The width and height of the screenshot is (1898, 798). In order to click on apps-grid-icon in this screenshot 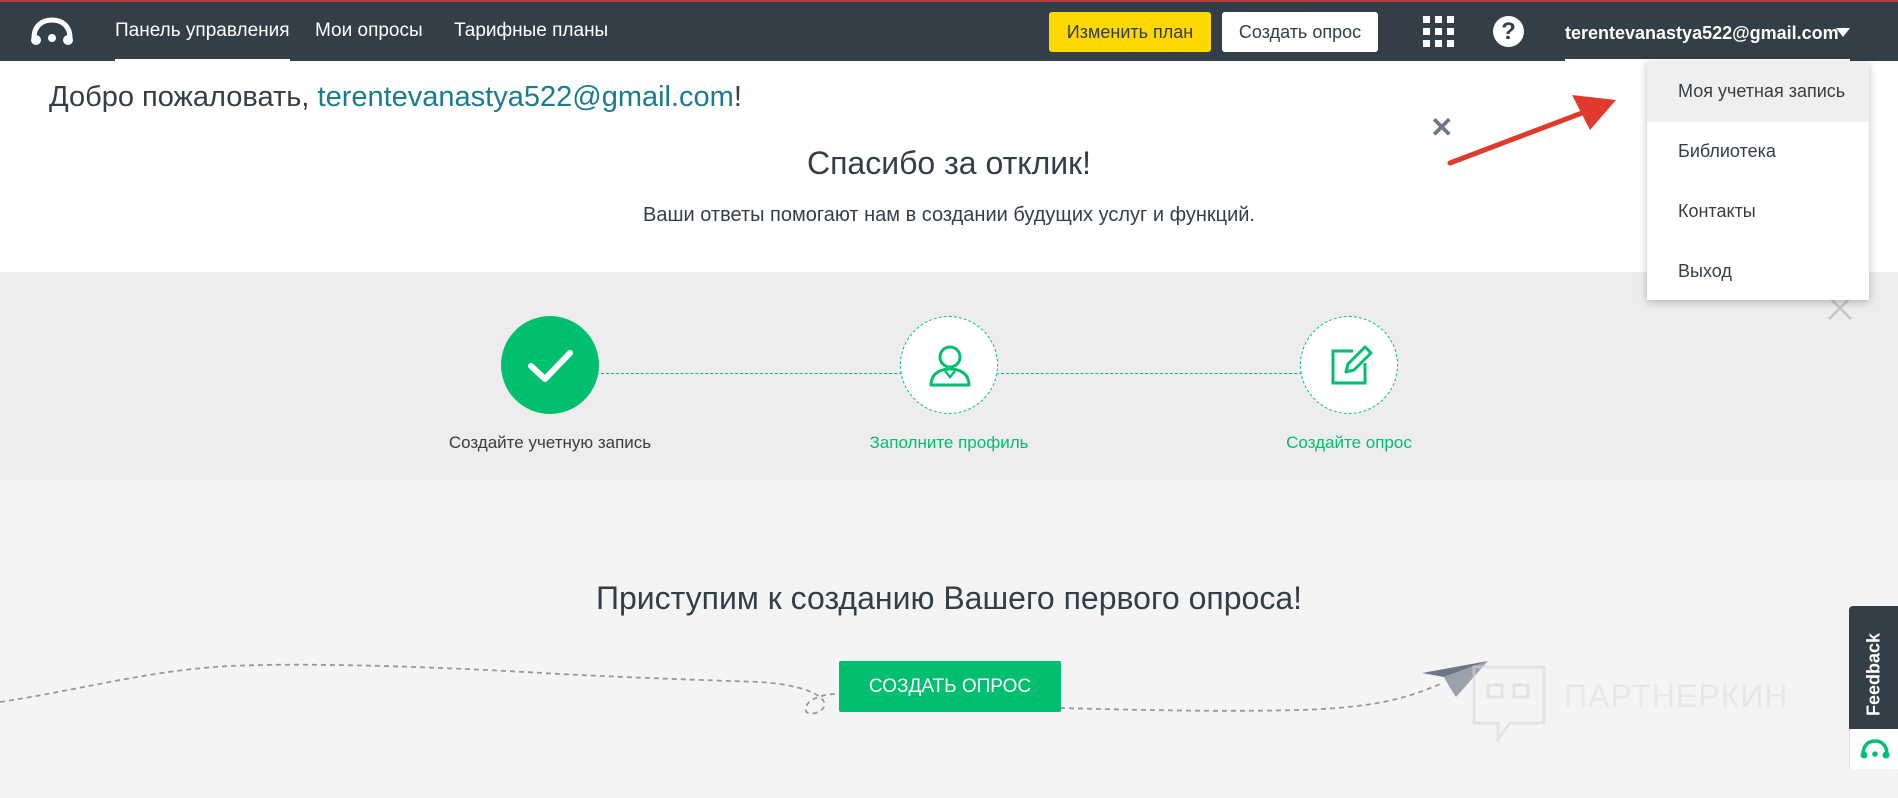, I will do `click(1438, 31)`.